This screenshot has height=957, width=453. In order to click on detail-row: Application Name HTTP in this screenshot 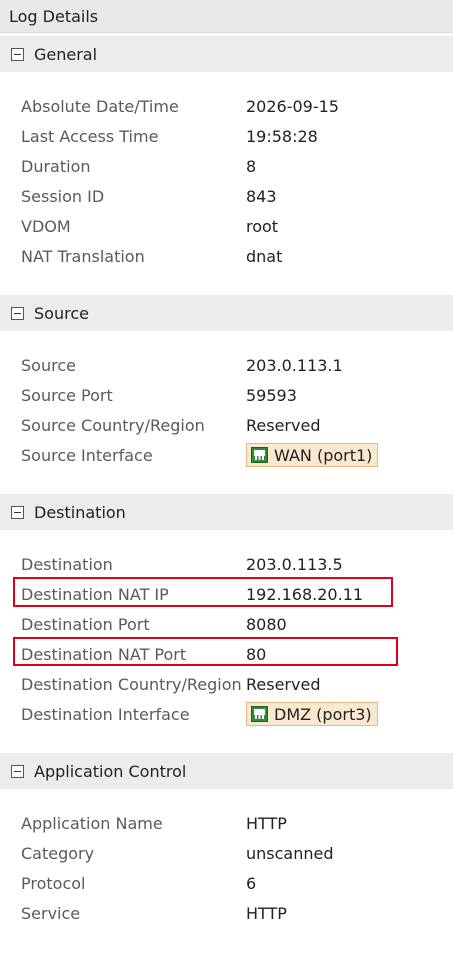, I will do `click(226, 823)`.